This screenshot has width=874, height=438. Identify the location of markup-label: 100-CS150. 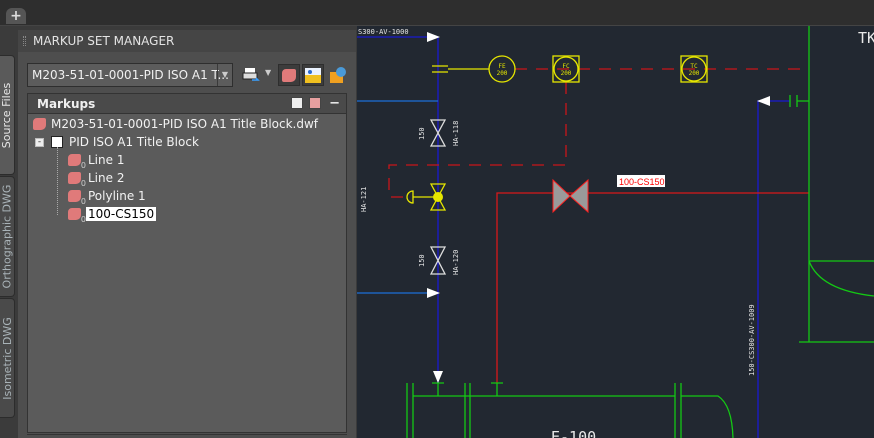
(642, 182).